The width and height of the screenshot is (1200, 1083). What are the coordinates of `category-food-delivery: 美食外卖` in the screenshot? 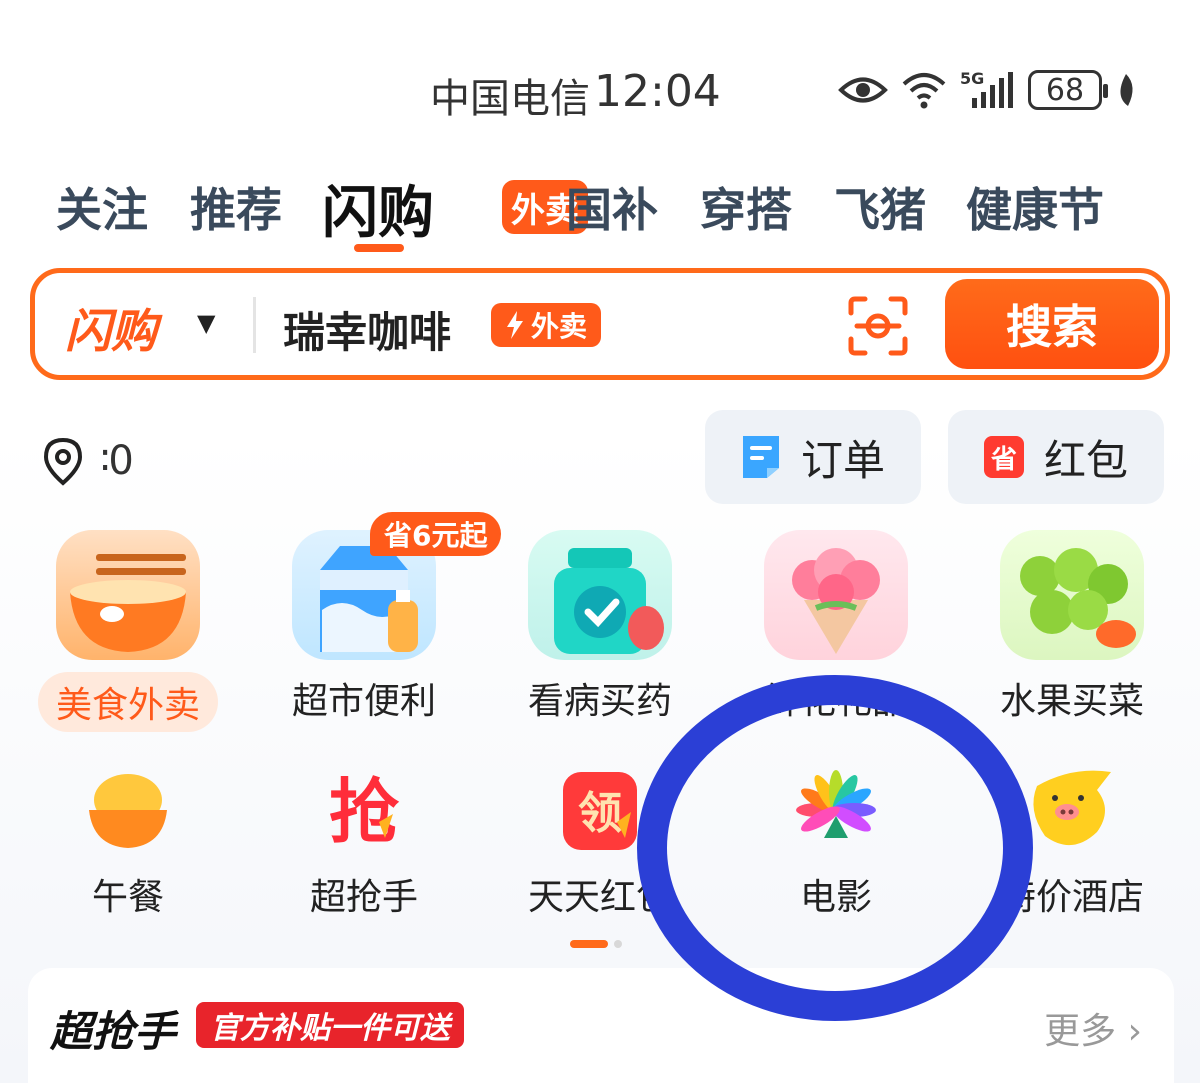 It's located at (128, 631).